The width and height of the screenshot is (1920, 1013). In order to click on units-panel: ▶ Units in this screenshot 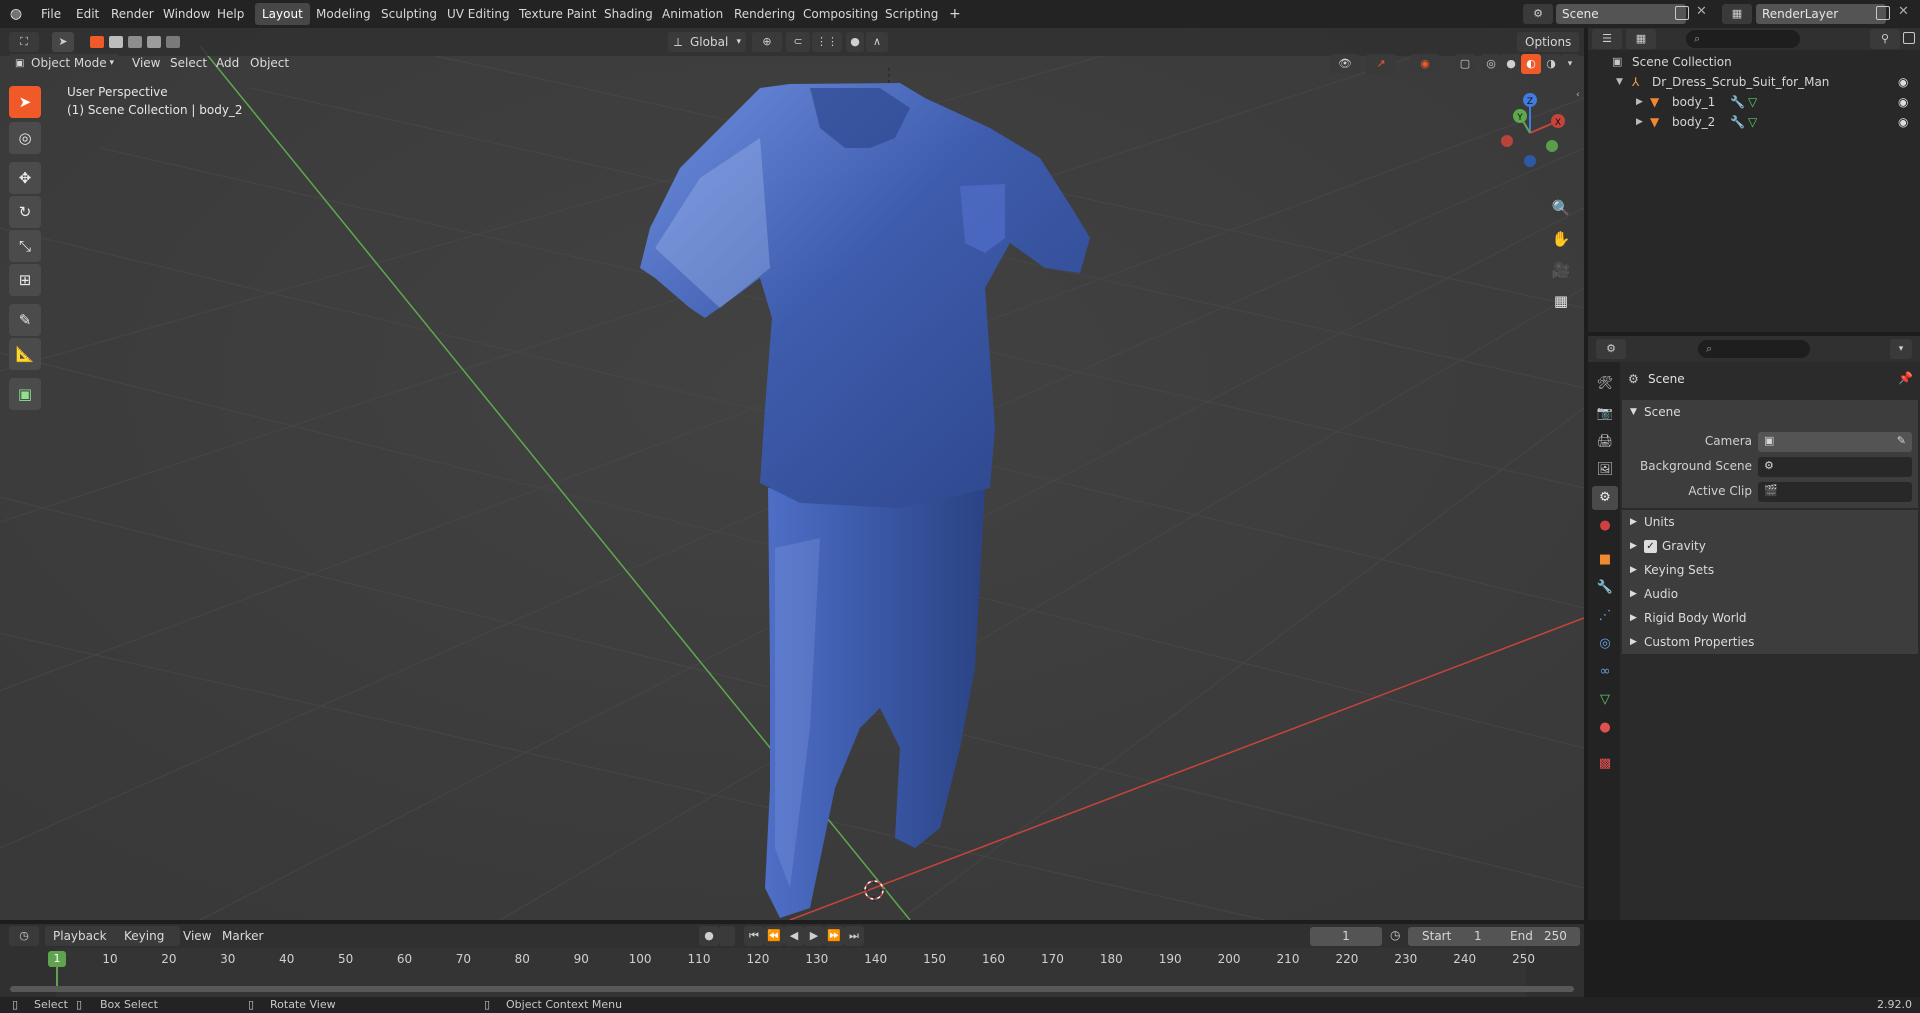, I will do `click(1770, 522)`.